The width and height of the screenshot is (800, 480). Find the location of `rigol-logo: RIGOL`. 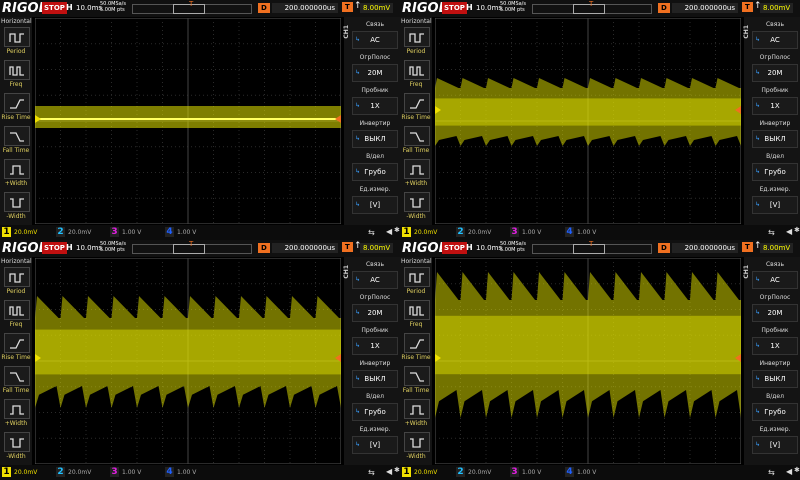

rigol-logo: RIGOL is located at coordinates (424, 248).